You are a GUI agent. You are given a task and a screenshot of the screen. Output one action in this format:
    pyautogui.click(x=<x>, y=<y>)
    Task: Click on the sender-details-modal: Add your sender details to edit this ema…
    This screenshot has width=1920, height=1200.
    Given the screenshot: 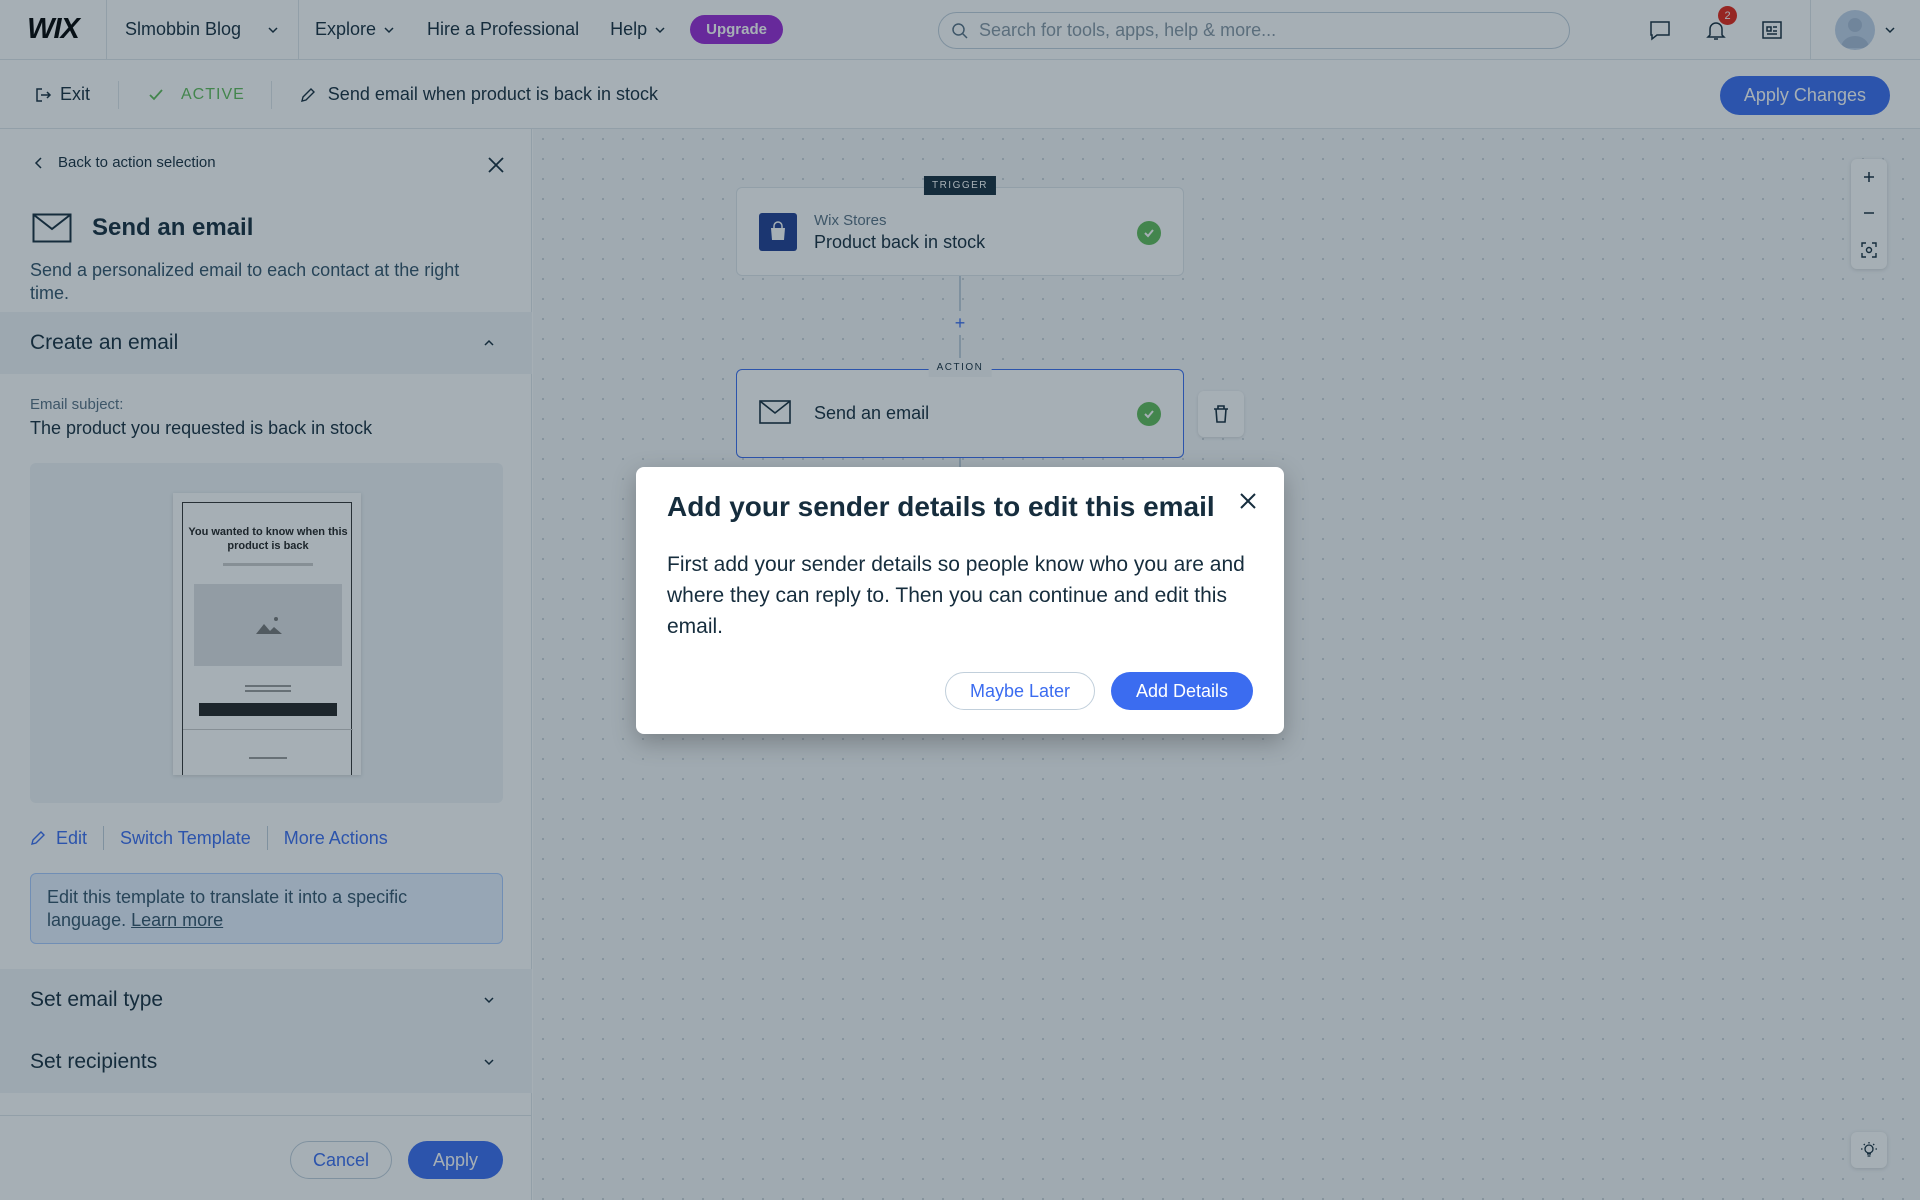 What is the action you would take?
    pyautogui.click(x=960, y=600)
    